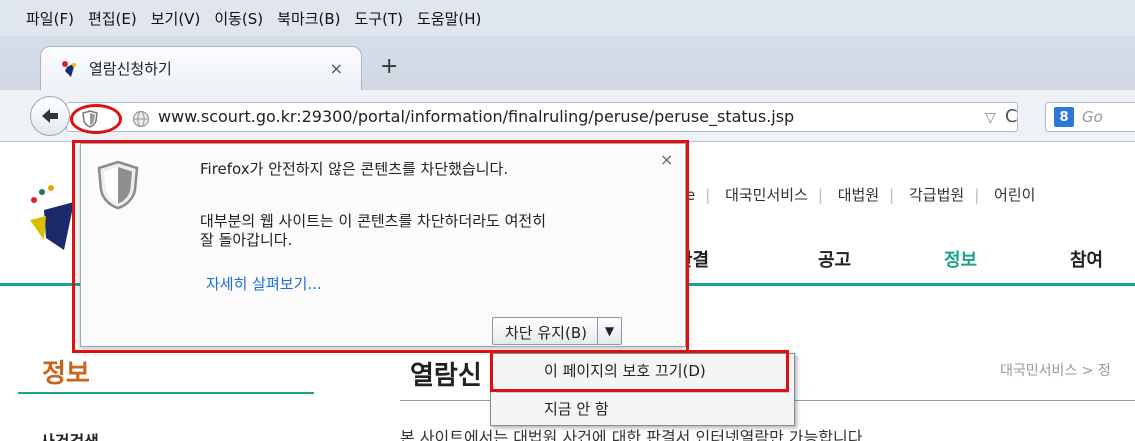  Describe the element at coordinates (50, 18) in the screenshot. I see `menu-file: 파일(F)` at that location.